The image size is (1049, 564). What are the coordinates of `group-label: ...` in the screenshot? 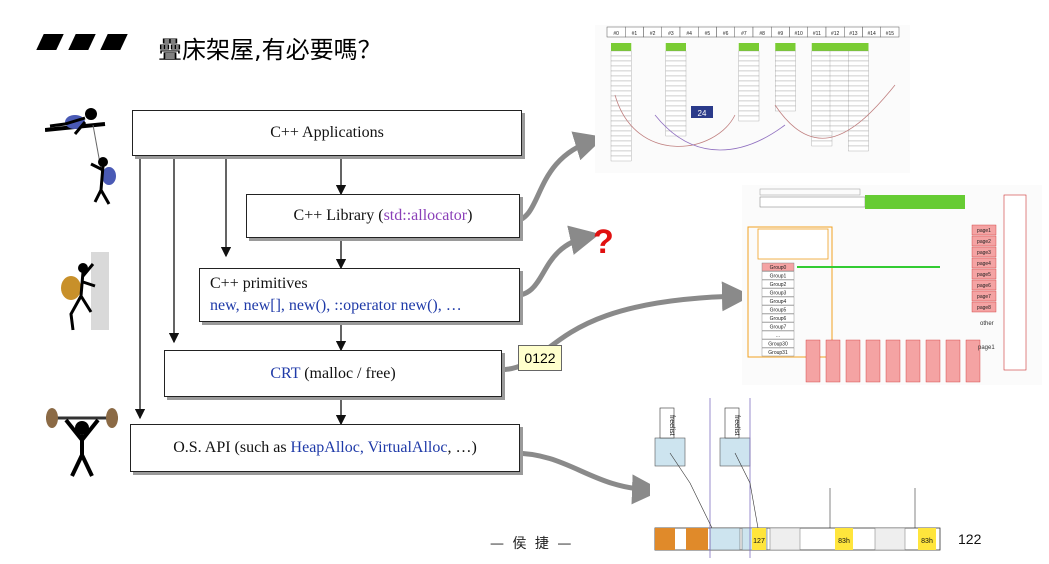 It's located at (778, 336).